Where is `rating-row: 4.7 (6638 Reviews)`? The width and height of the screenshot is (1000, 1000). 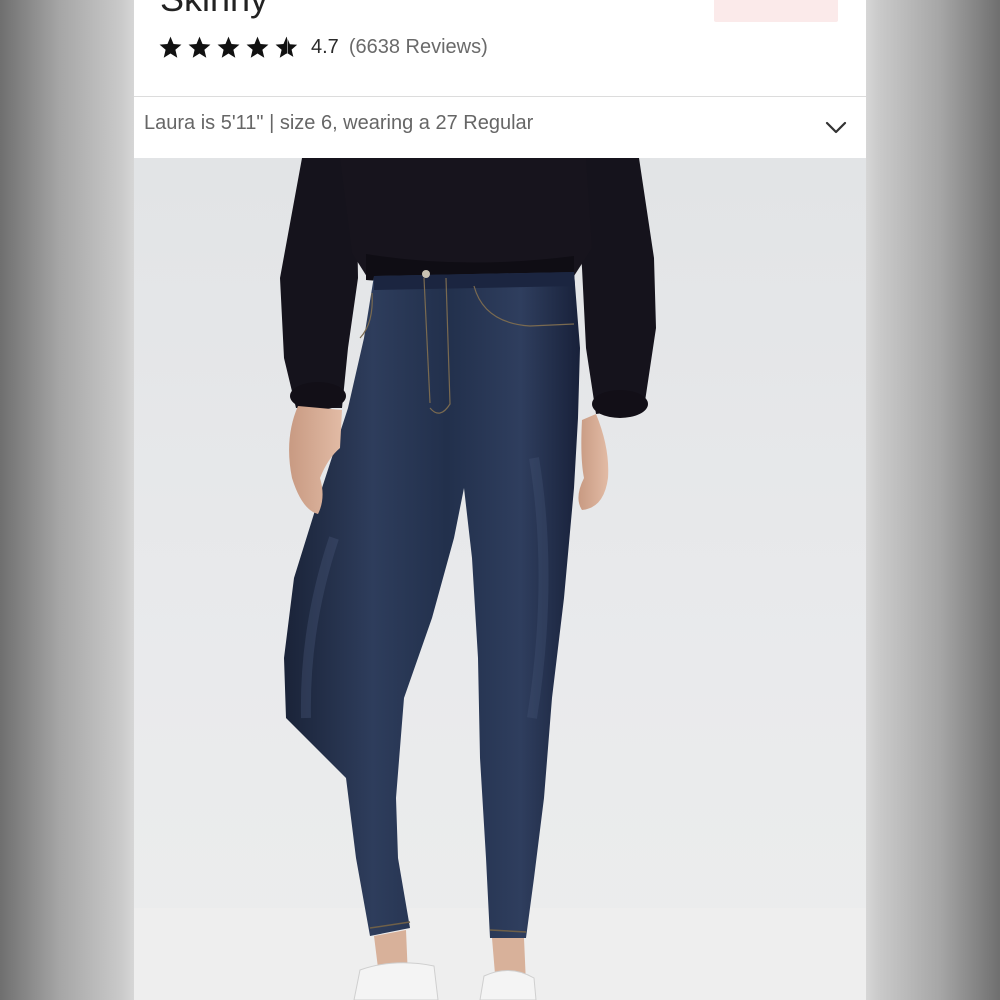 rating-row: 4.7 (6638 Reviews) is located at coordinates (323, 47).